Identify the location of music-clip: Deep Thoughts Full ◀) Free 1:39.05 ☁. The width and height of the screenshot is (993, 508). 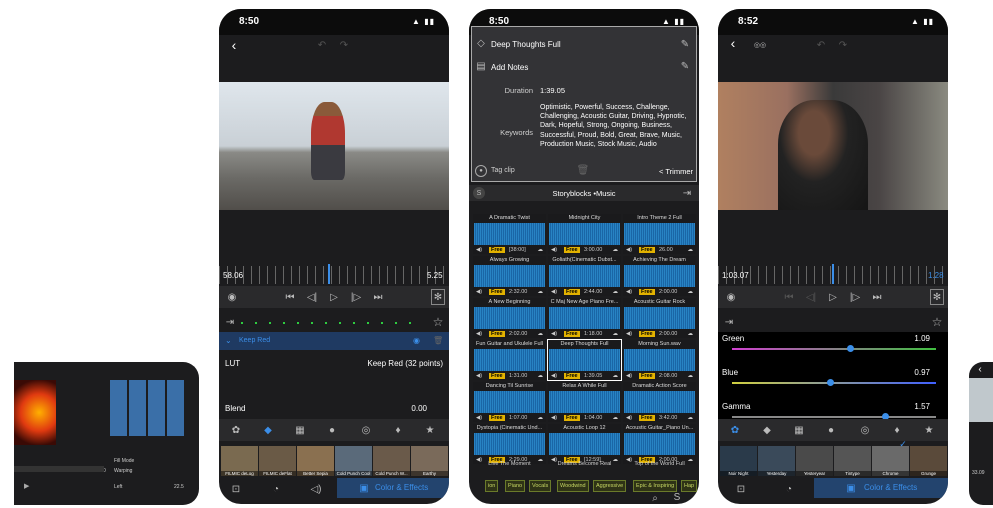
(584, 360).